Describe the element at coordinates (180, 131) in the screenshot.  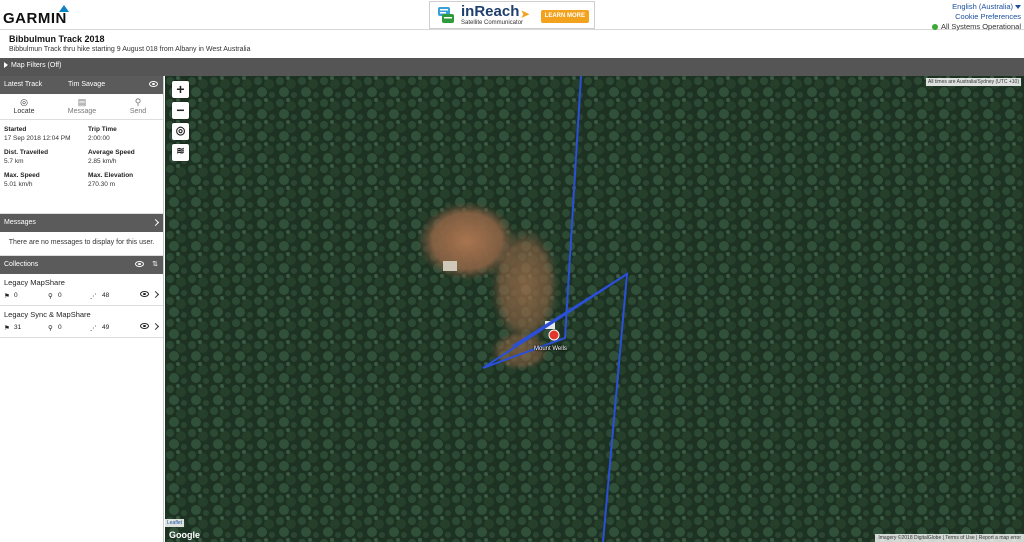
I see `locate-me-button: ◎` at that location.